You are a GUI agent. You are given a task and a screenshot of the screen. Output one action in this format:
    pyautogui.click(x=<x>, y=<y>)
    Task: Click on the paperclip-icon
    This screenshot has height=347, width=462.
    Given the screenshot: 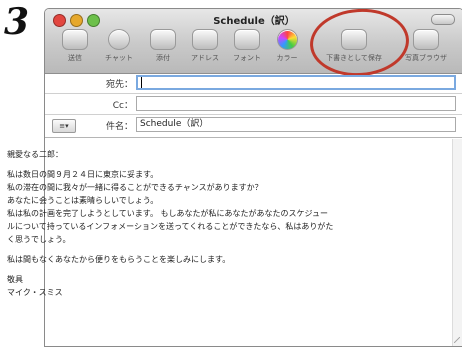 What is the action you would take?
    pyautogui.click(x=163, y=39)
    